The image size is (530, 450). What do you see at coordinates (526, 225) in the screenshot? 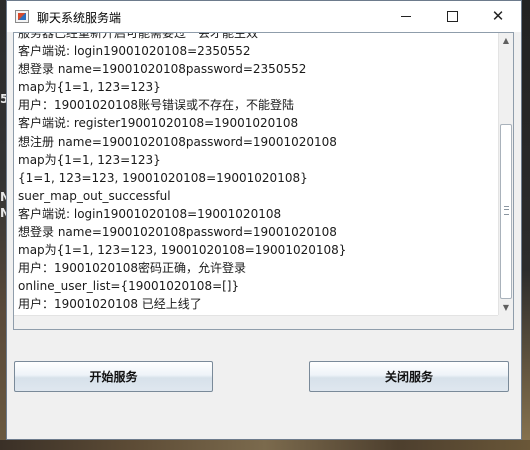
I see `desktop-background-right` at bounding box center [526, 225].